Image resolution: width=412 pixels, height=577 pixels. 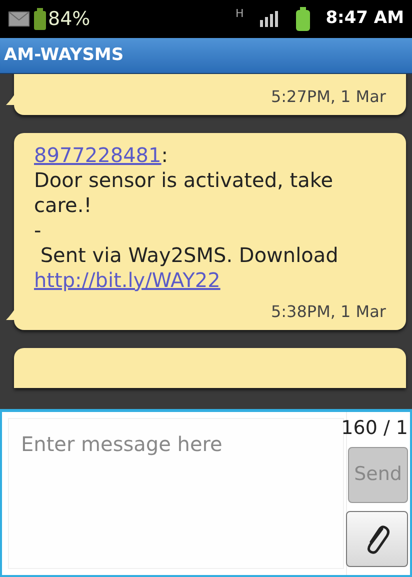 What do you see at coordinates (328, 97) in the screenshot?
I see `message-time: 5:27PM, 1 Mar` at bounding box center [328, 97].